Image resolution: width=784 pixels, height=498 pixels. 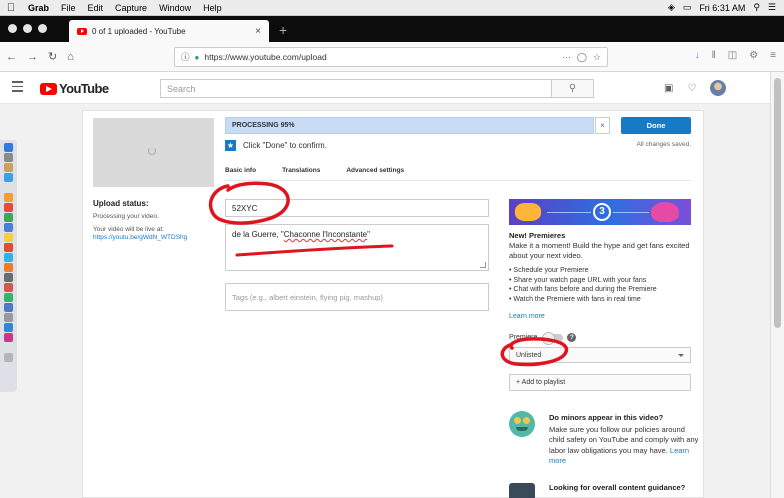 What do you see at coordinates (527, 316) in the screenshot?
I see `premieres-learn-more-link: Learn more` at bounding box center [527, 316].